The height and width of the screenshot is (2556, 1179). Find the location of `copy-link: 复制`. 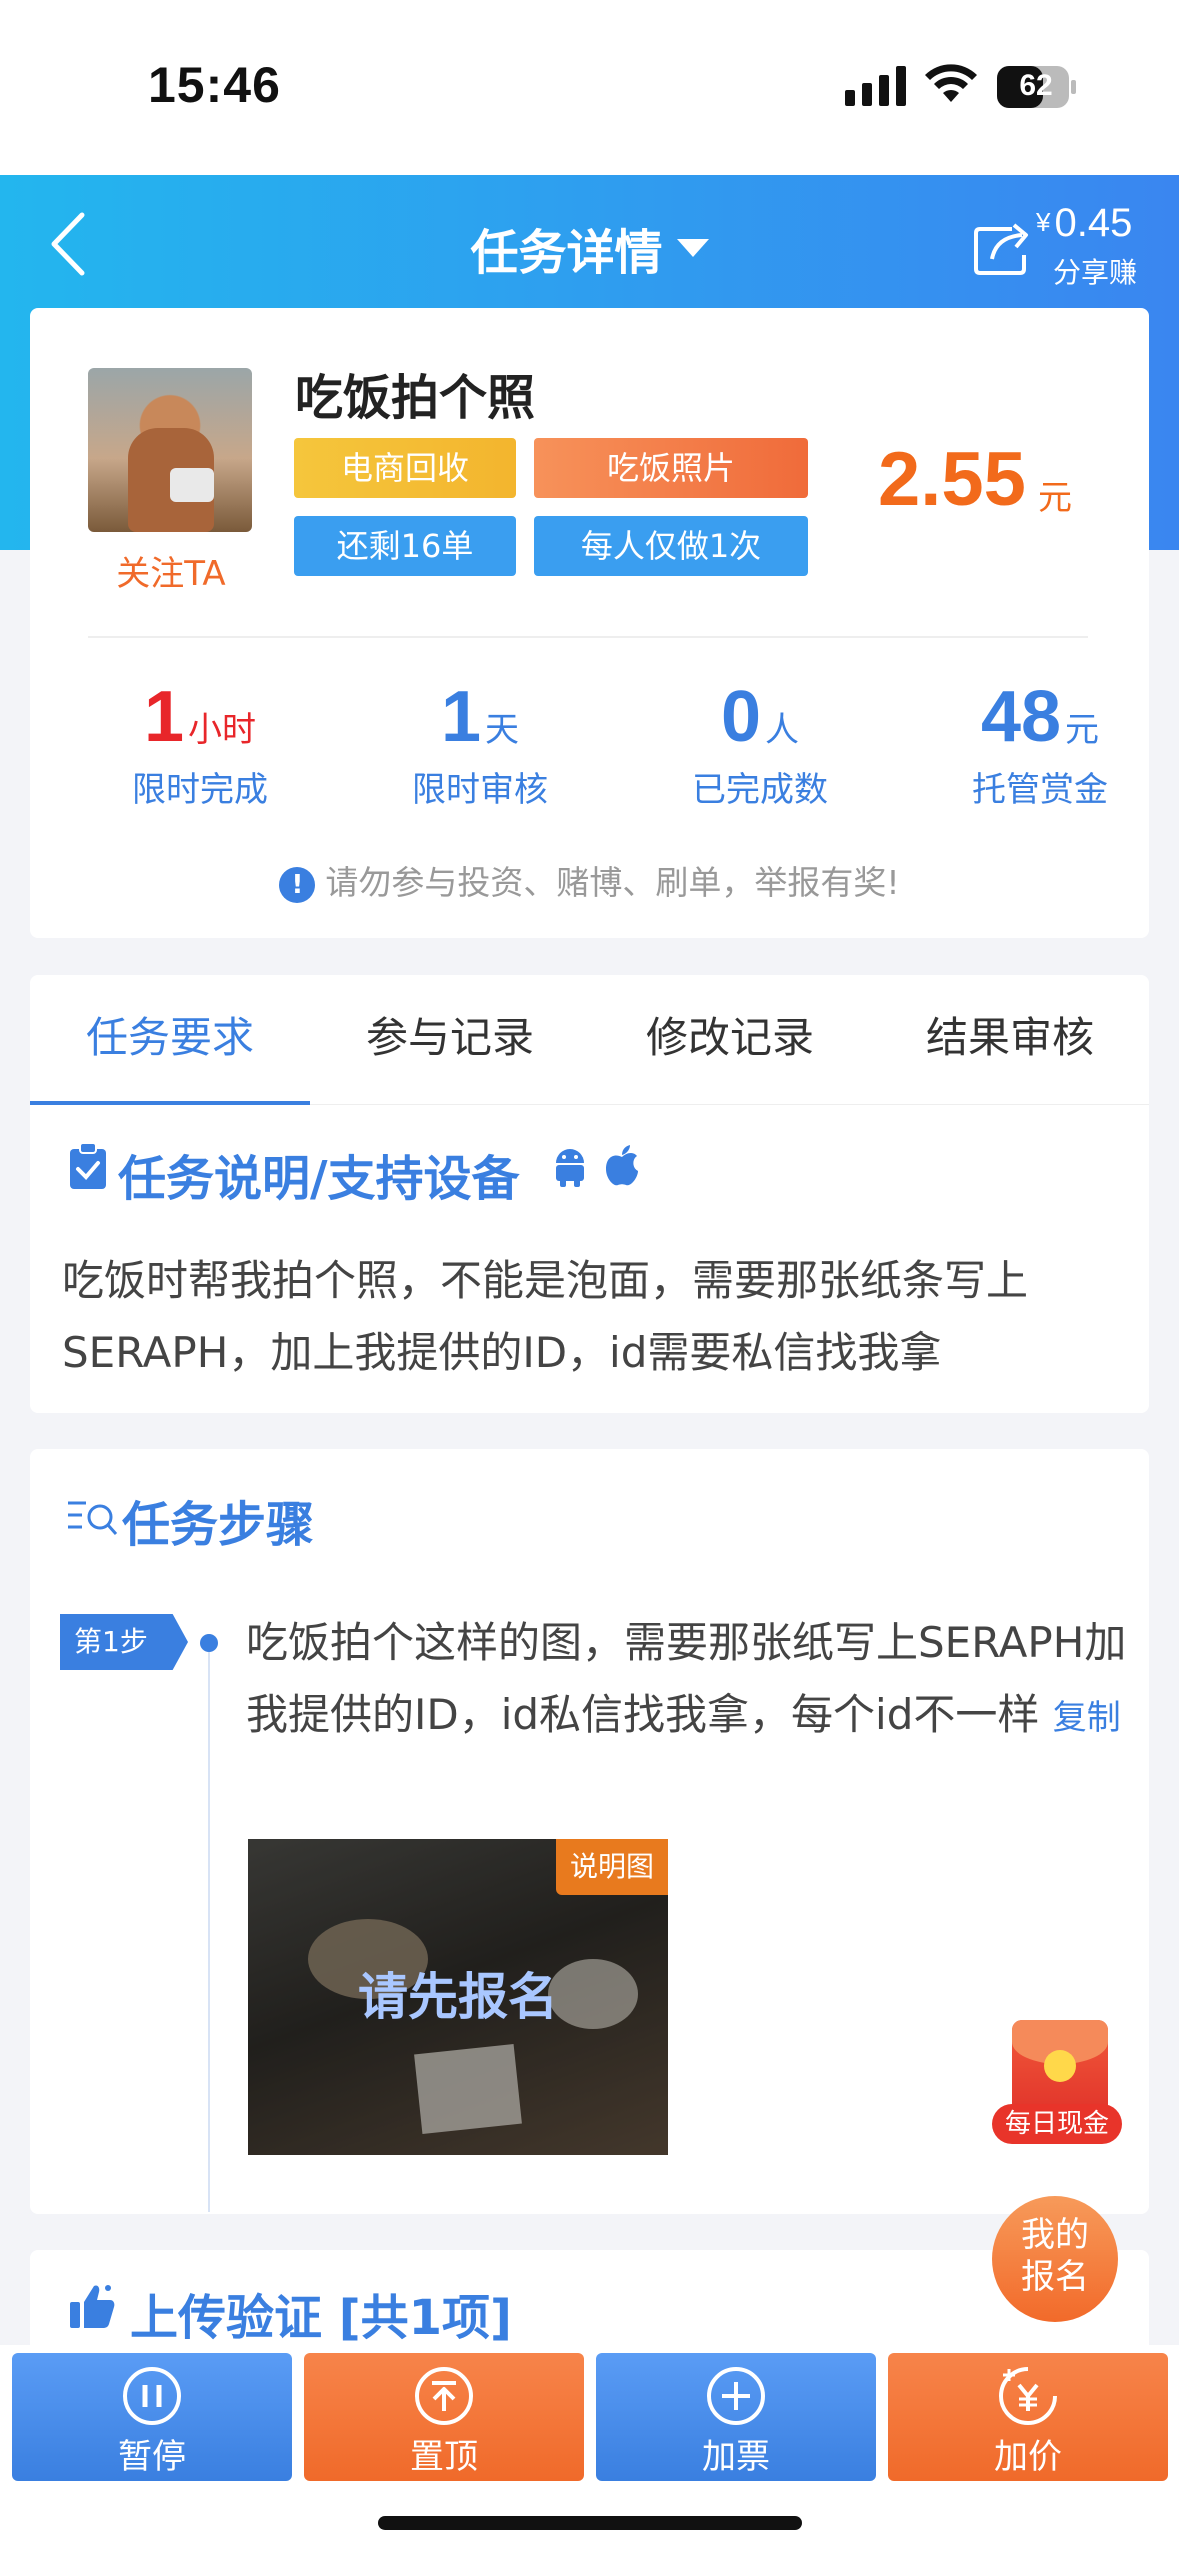

copy-link: 复制 is located at coordinates (1087, 1718).